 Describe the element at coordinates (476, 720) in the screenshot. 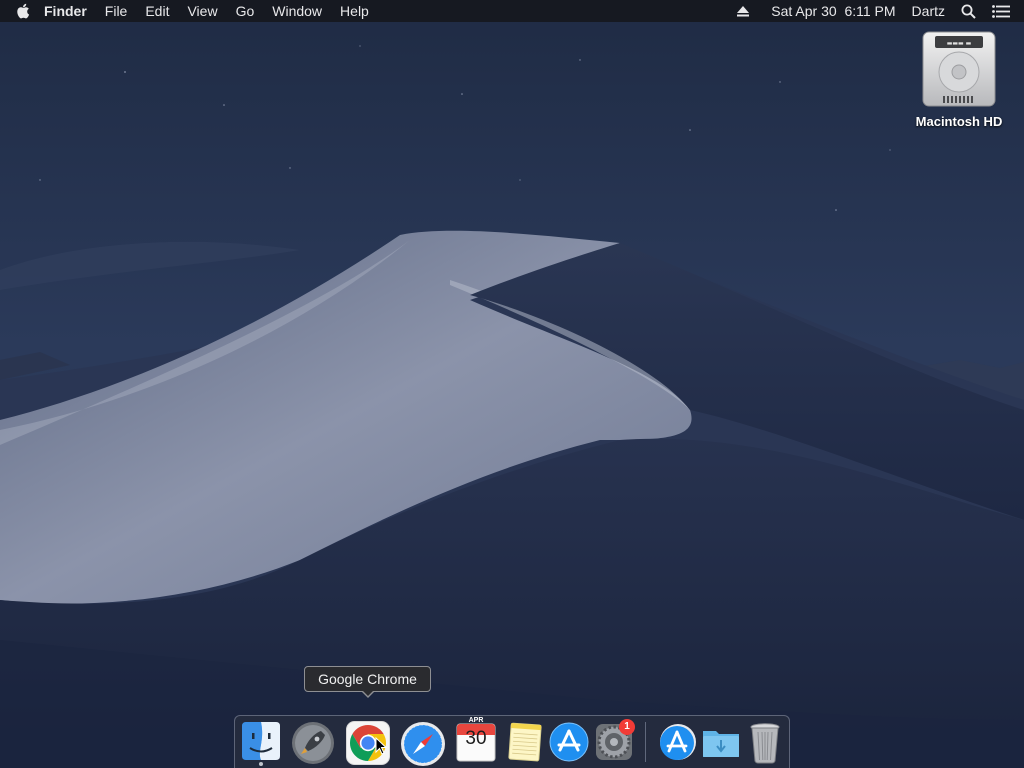

I see `calendar-month-label: APR` at that location.